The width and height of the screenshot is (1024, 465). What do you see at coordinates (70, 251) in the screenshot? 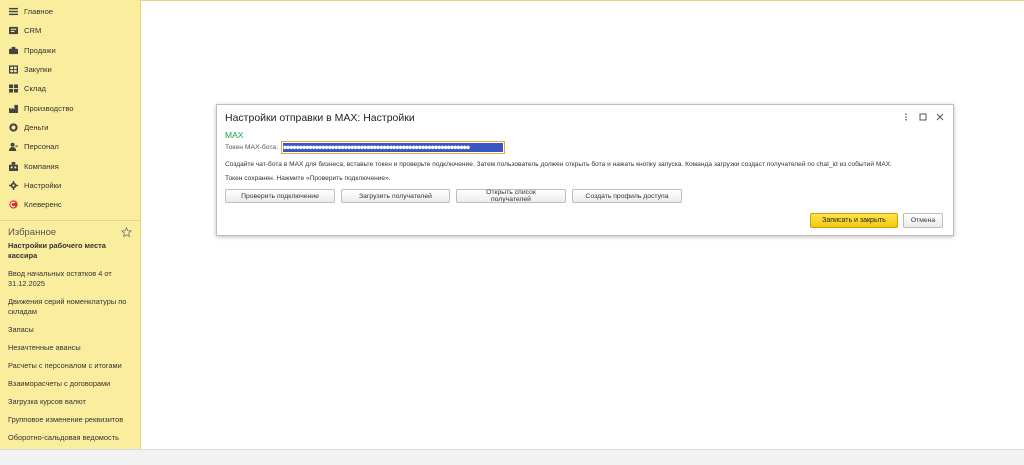
I see `favorite-item: Настройки рабочего места кассира` at bounding box center [70, 251].